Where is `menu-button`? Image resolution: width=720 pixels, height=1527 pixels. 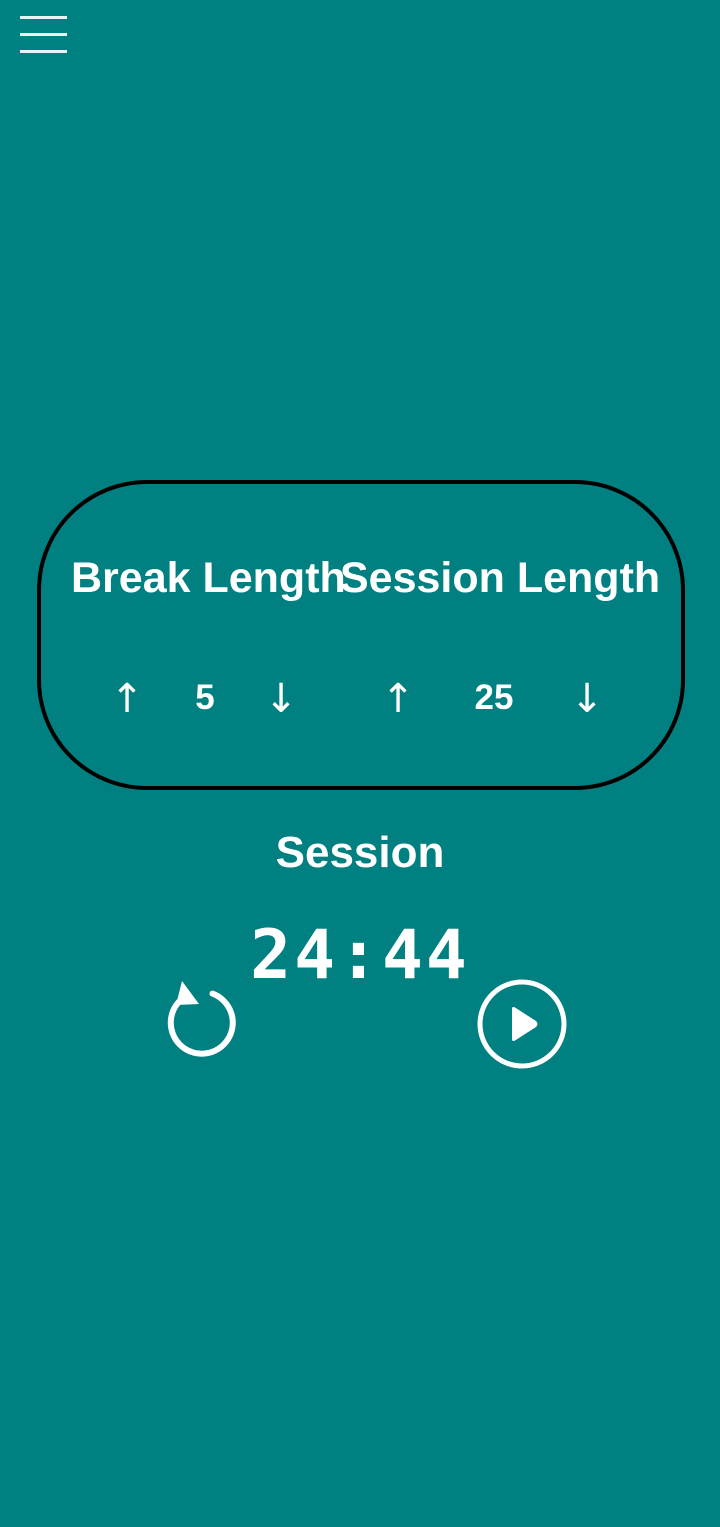
menu-button is located at coordinates (44, 35).